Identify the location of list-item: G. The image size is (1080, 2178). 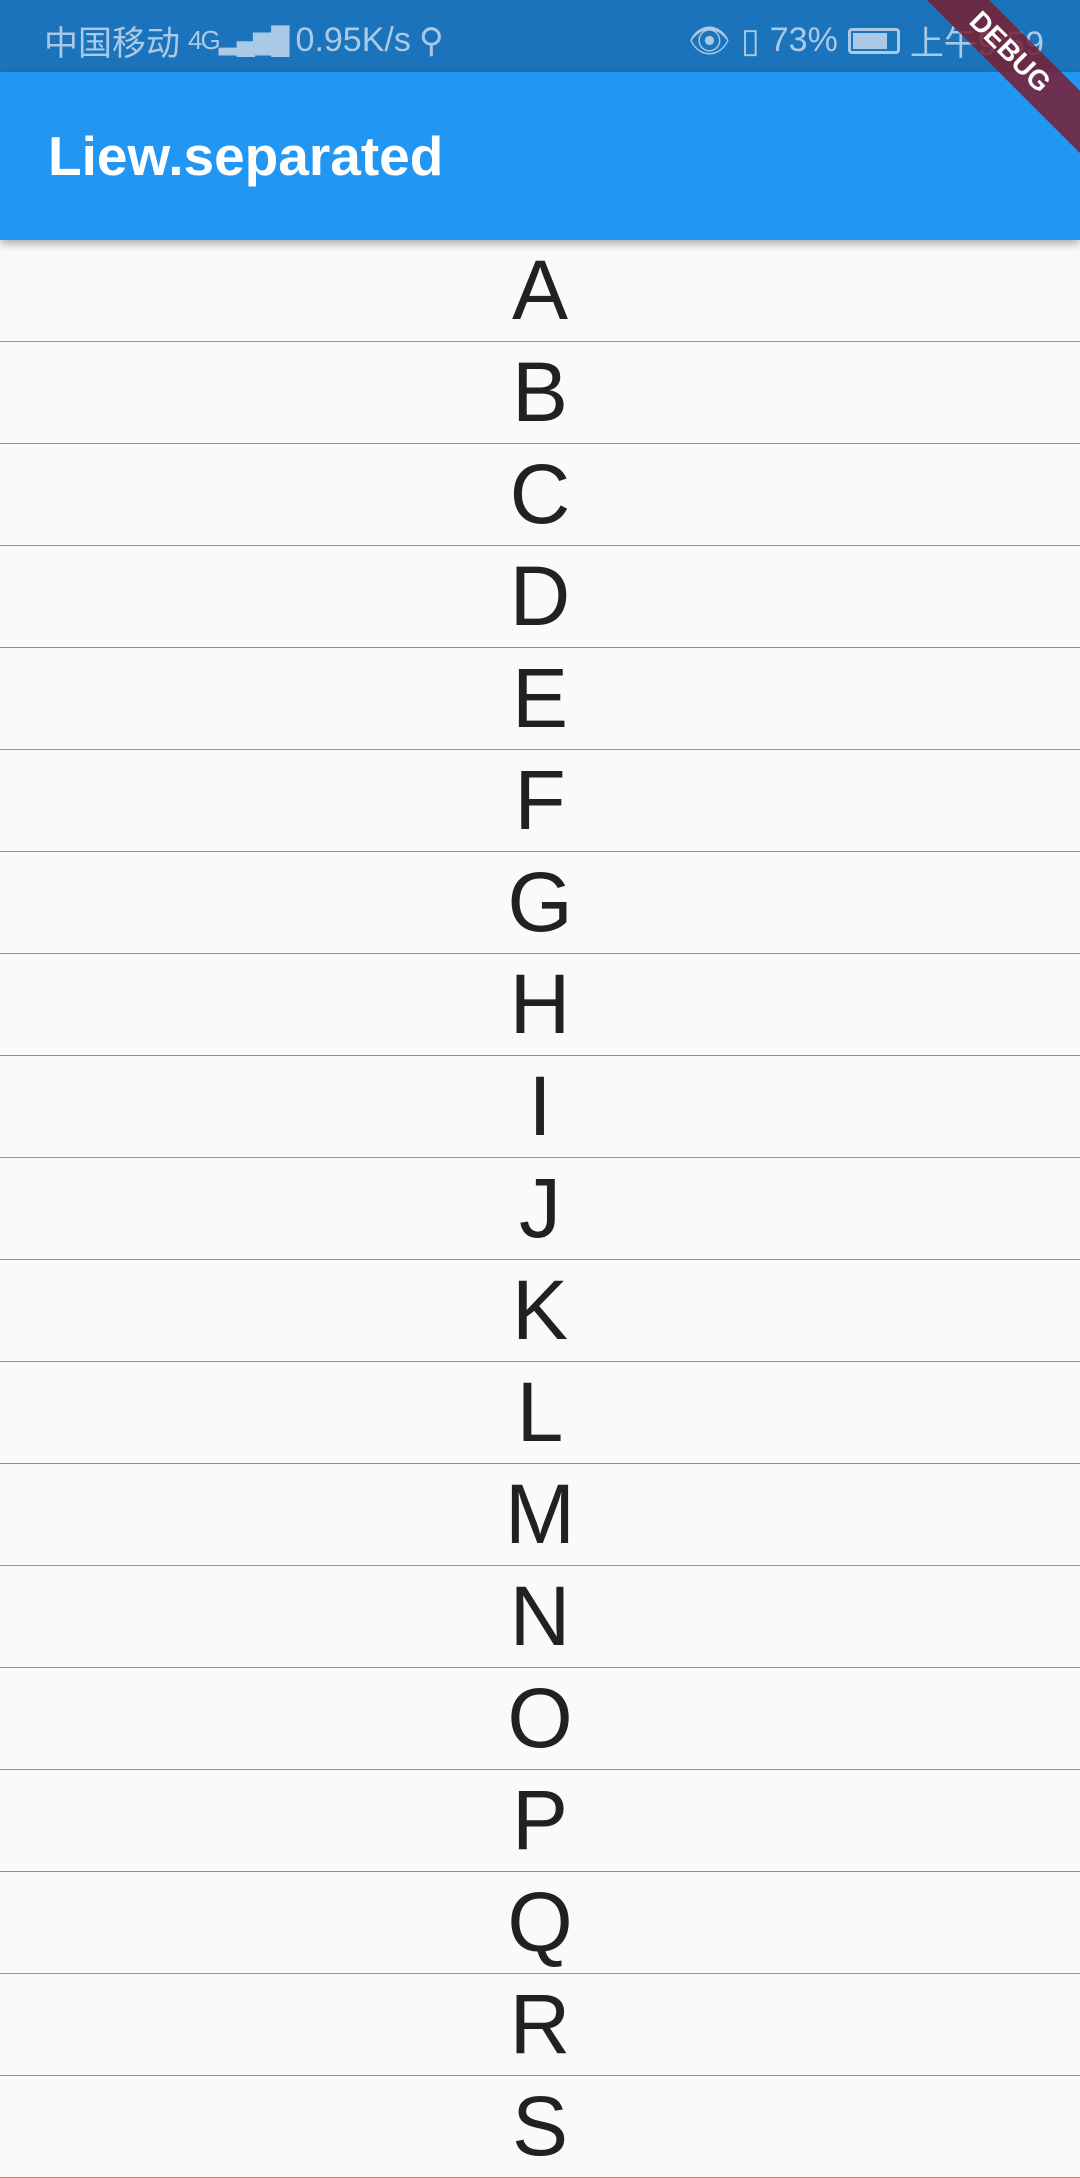
(540, 902).